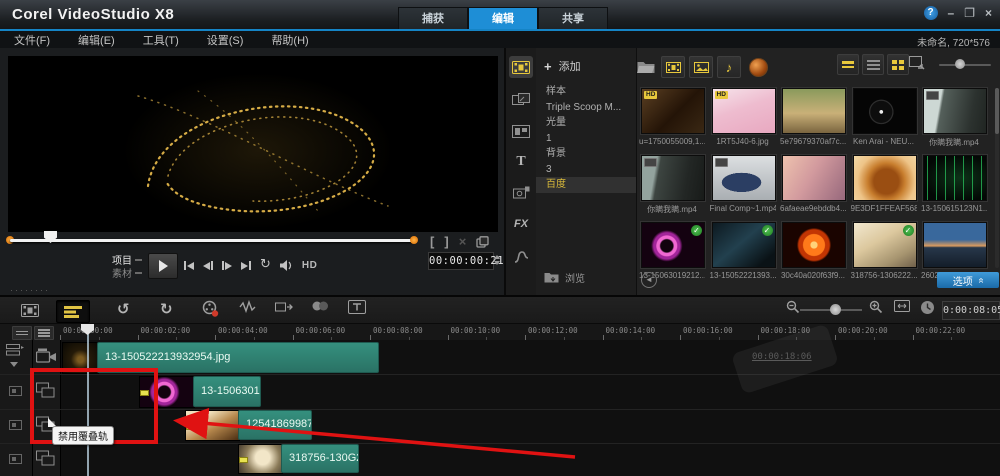  Describe the element at coordinates (414, 240) in the screenshot. I see `trim-end-handle` at that location.